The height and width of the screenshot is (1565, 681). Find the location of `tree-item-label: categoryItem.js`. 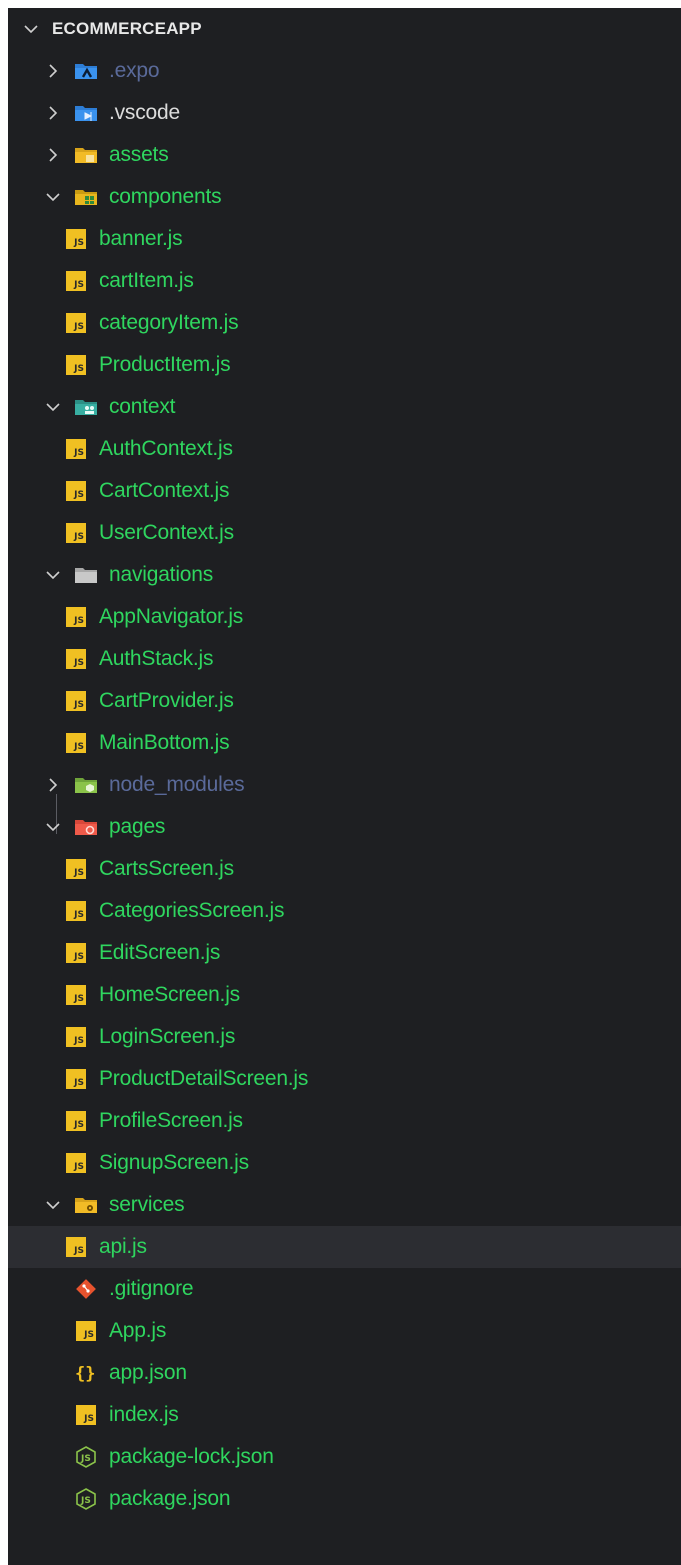

tree-item-label: categoryItem.js is located at coordinates (169, 322).